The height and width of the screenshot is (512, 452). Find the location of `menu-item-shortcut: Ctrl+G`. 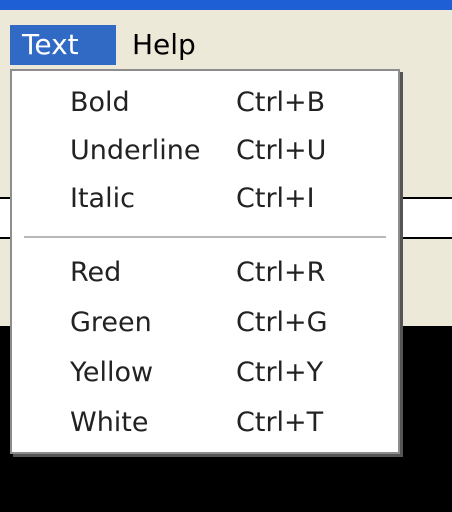

menu-item-shortcut: Ctrl+G is located at coordinates (282, 322).